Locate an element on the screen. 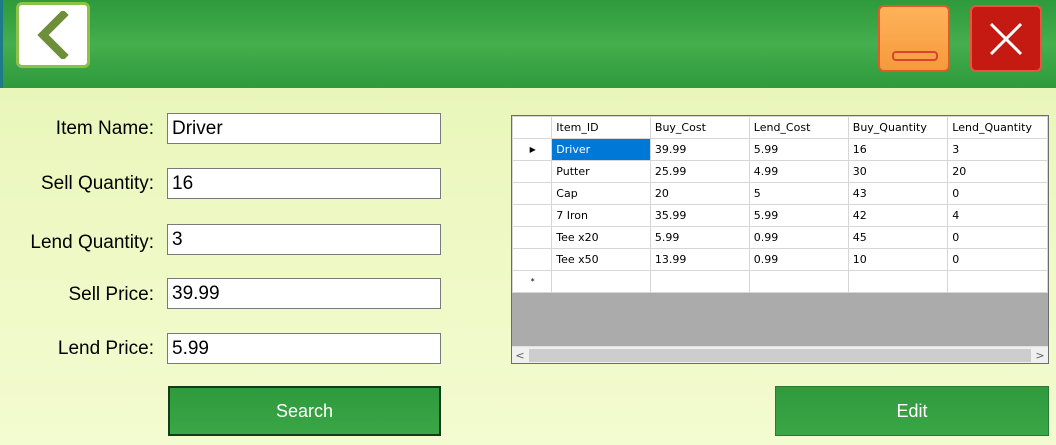 Image resolution: width=1056 pixels, height=445 pixels. table-cell: 39.99 is located at coordinates (699, 149).